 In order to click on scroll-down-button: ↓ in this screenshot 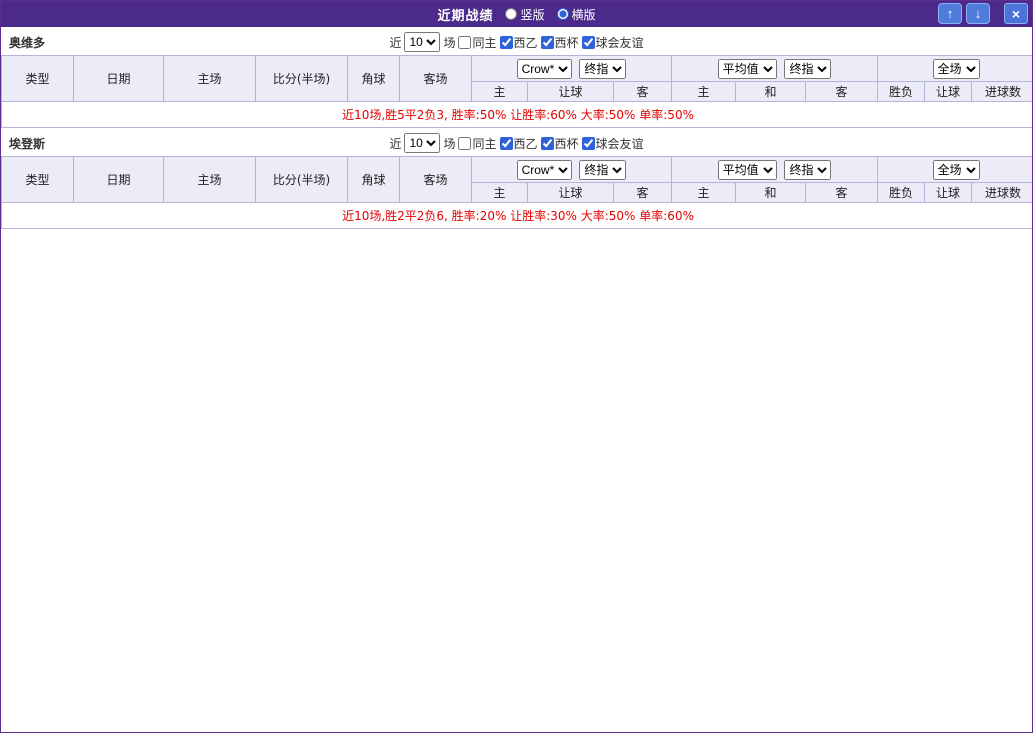, I will do `click(978, 13)`.